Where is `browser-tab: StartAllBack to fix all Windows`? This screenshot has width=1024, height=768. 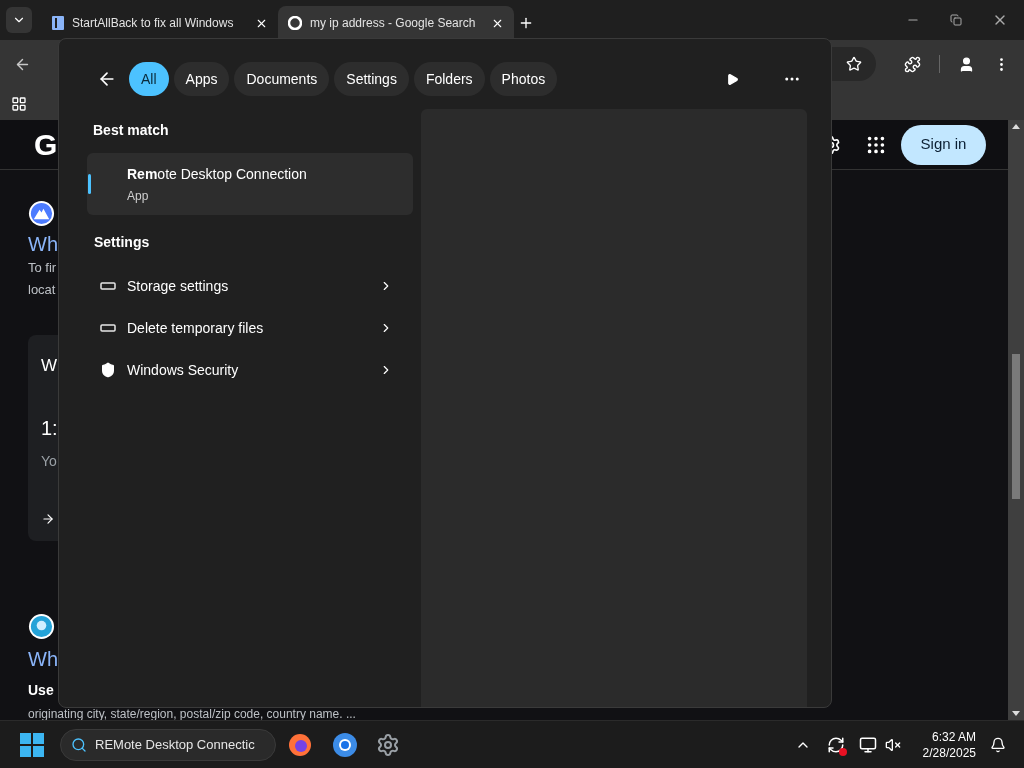 browser-tab: StartAllBack to fix all Windows is located at coordinates (160, 23).